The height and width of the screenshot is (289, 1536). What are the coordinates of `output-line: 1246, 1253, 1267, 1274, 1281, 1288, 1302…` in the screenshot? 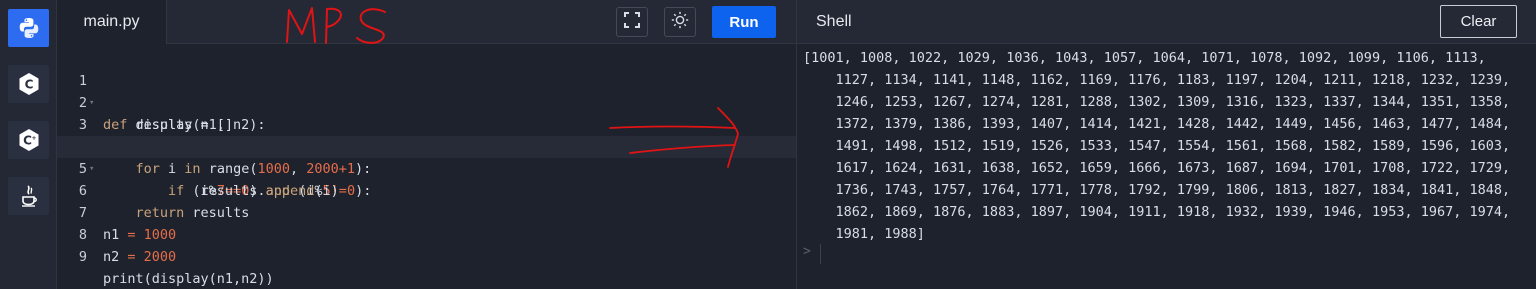 It's located at (1157, 102).